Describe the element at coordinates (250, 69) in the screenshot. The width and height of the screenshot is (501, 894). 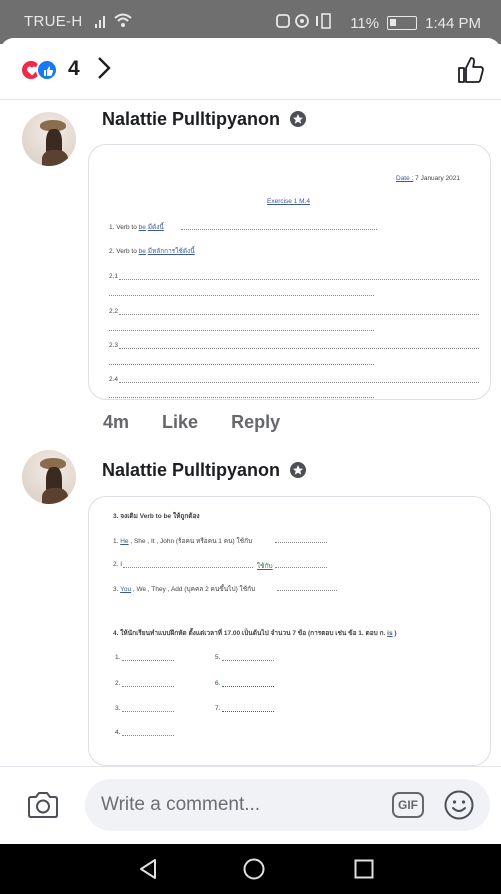
I see `reactions-header: 4` at that location.